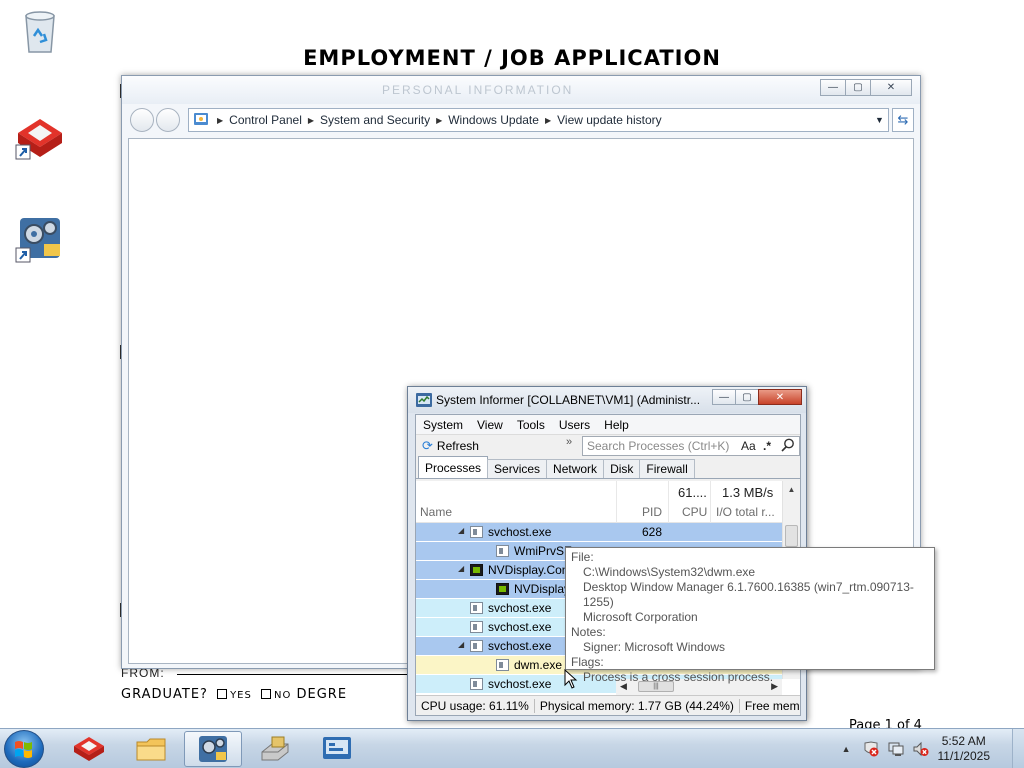 The width and height of the screenshot is (1024, 768). Describe the element at coordinates (780, 397) in the screenshot. I see `si-close-button: ✕` at that location.